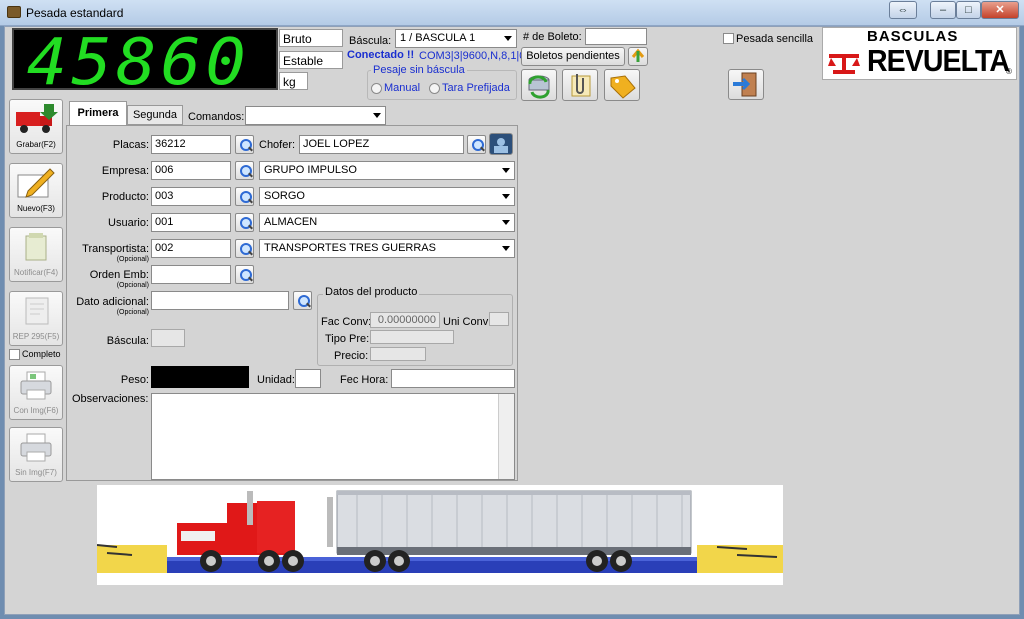  Describe the element at coordinates (472, 56) in the screenshot. I see `port-info: COM3|3|9600,N,8,1|0` at that location.